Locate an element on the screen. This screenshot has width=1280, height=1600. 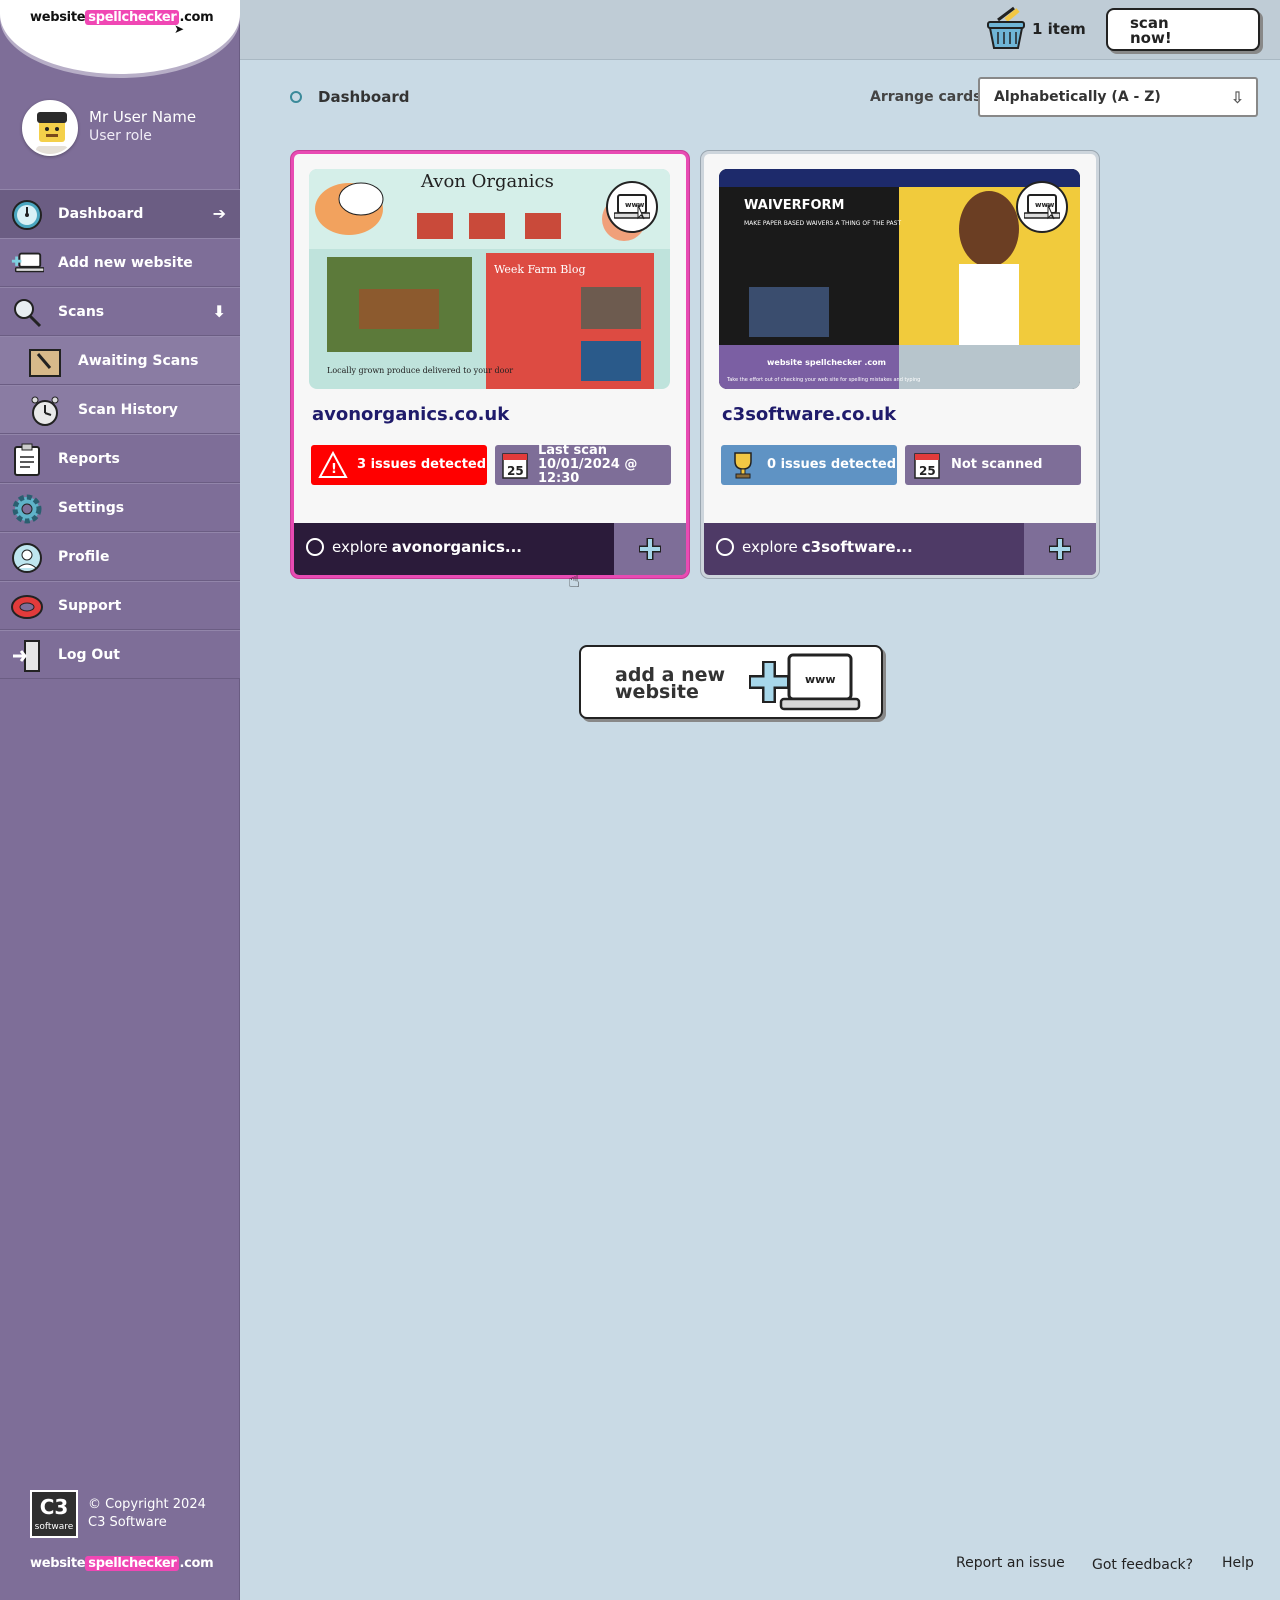
hand-cursor-icon: ☝ is located at coordinates (574, 580).